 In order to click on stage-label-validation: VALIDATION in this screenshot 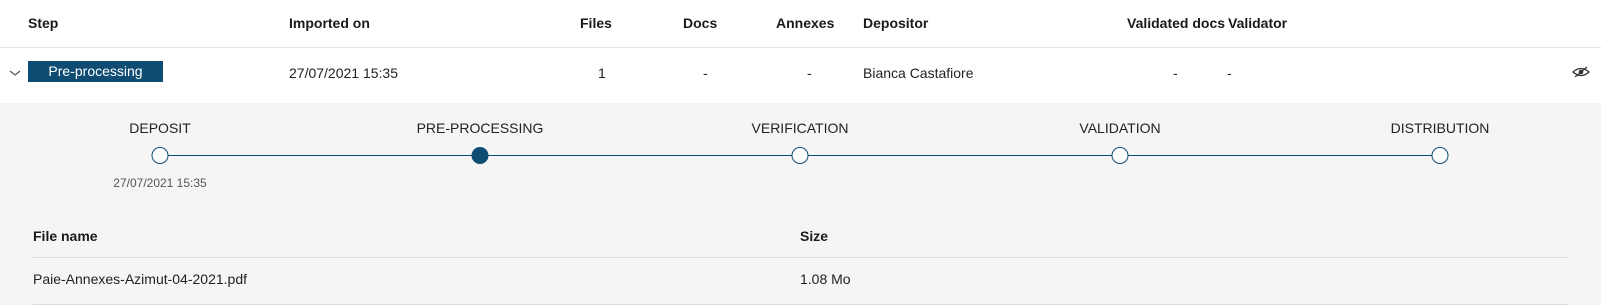, I will do `click(1120, 128)`.